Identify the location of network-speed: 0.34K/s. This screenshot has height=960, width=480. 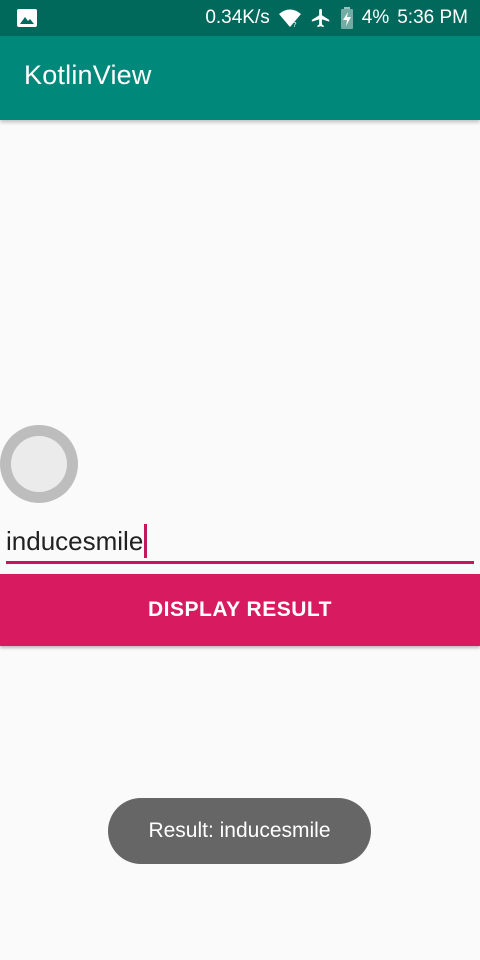
(237, 17).